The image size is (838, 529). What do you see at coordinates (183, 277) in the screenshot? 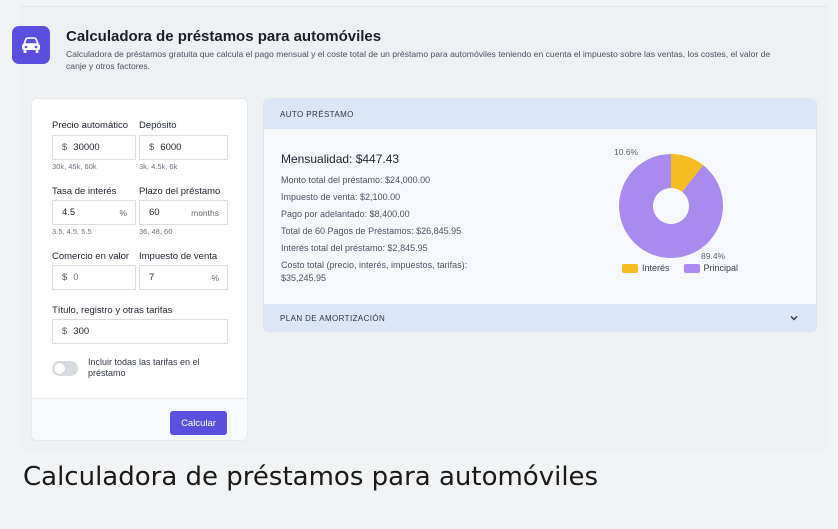
I see `tax-input: 7 %` at bounding box center [183, 277].